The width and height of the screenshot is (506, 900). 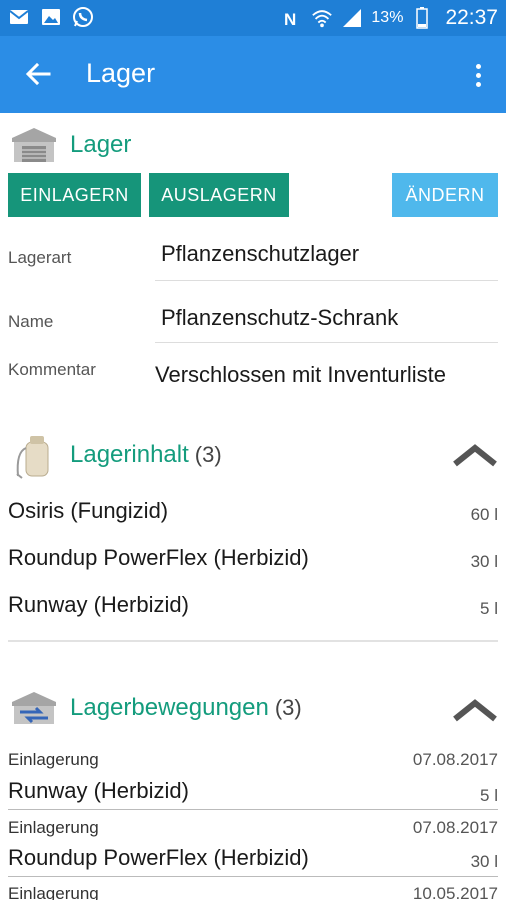 I want to click on field-label-name: Name, so click(x=31, y=321).